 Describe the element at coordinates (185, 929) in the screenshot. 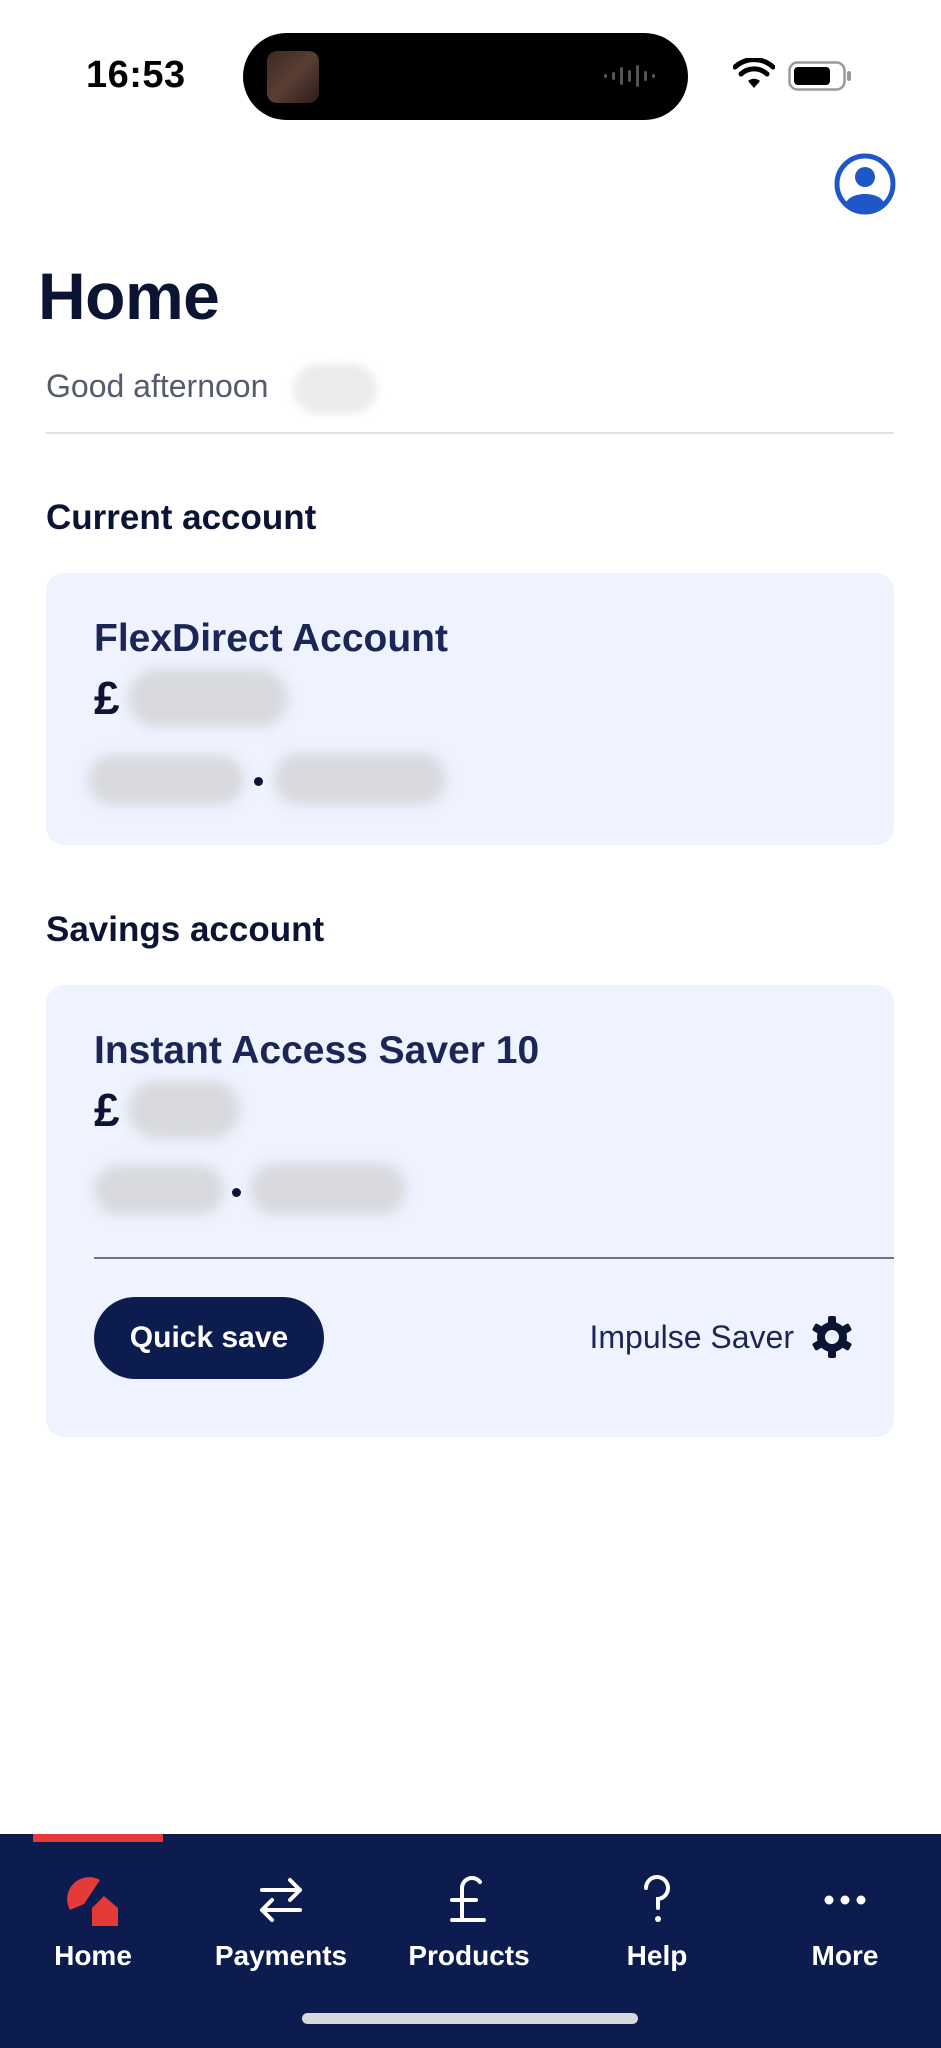

I see `savings-account-heading: Savings account` at that location.